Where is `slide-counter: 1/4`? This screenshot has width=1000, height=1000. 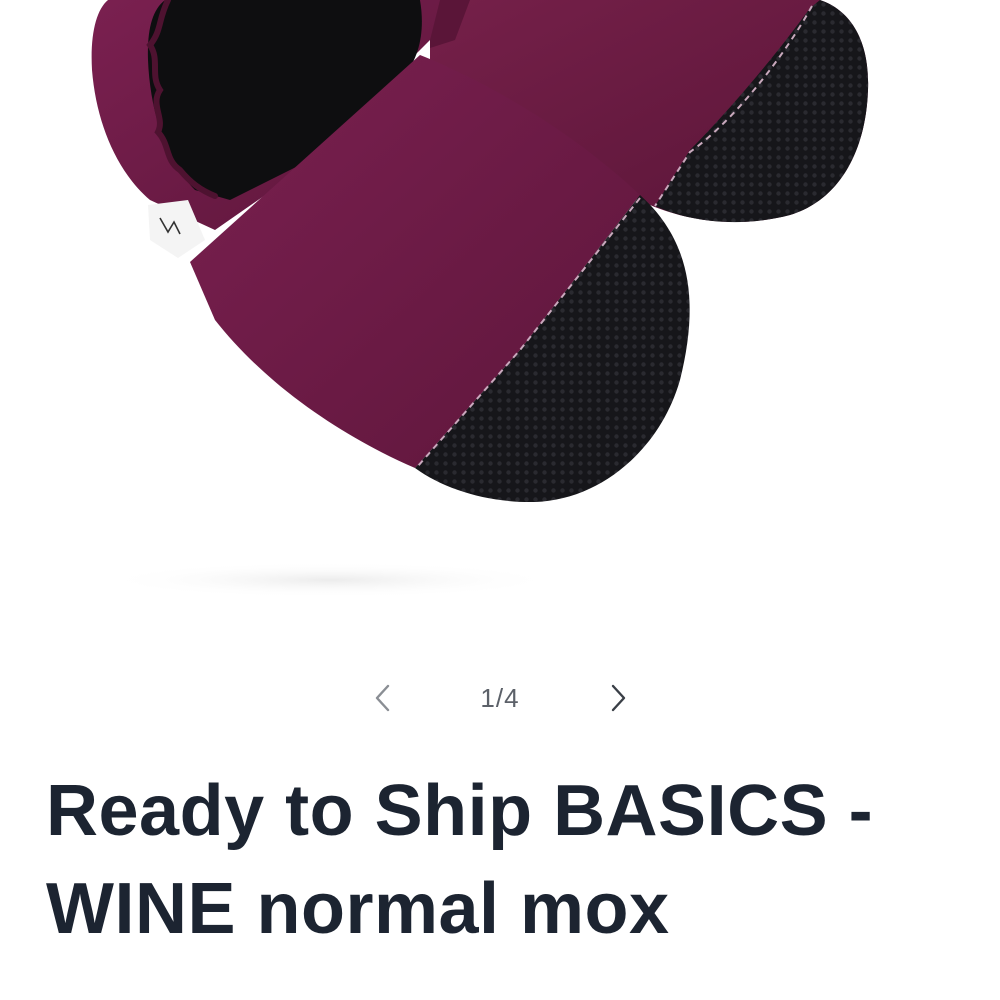
slide-counter: 1/4 is located at coordinates (500, 697).